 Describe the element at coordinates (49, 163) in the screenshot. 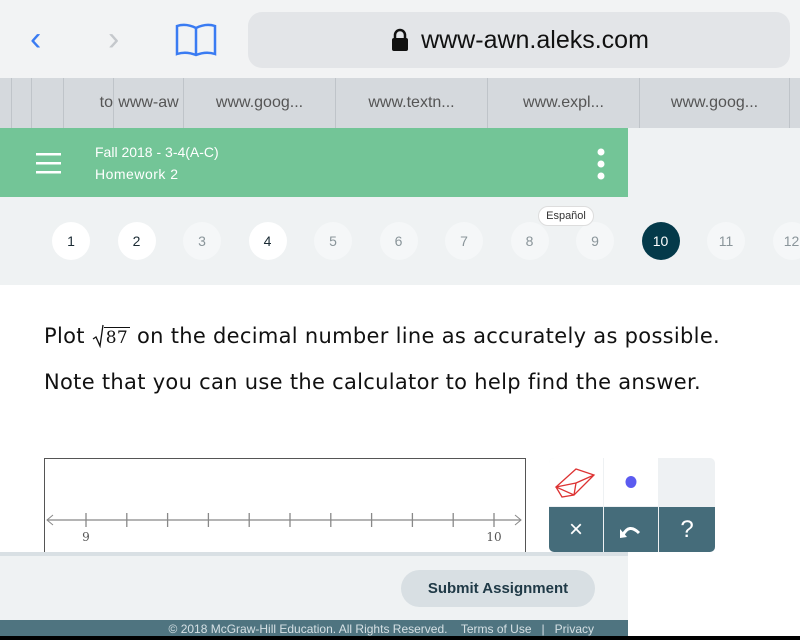

I see `menu-icon` at that location.